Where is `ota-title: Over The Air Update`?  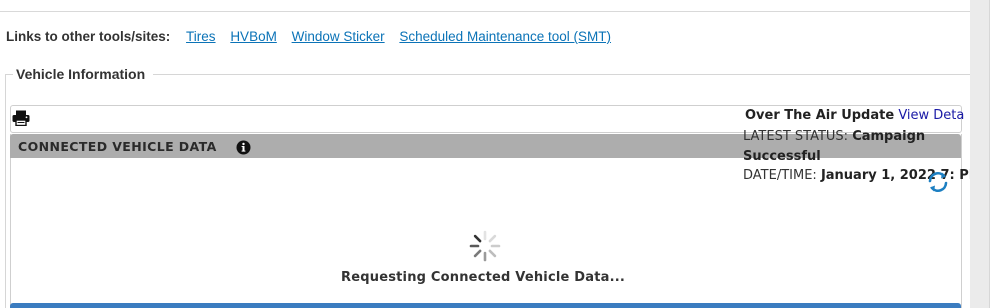 ota-title: Over The Air Update is located at coordinates (820, 115).